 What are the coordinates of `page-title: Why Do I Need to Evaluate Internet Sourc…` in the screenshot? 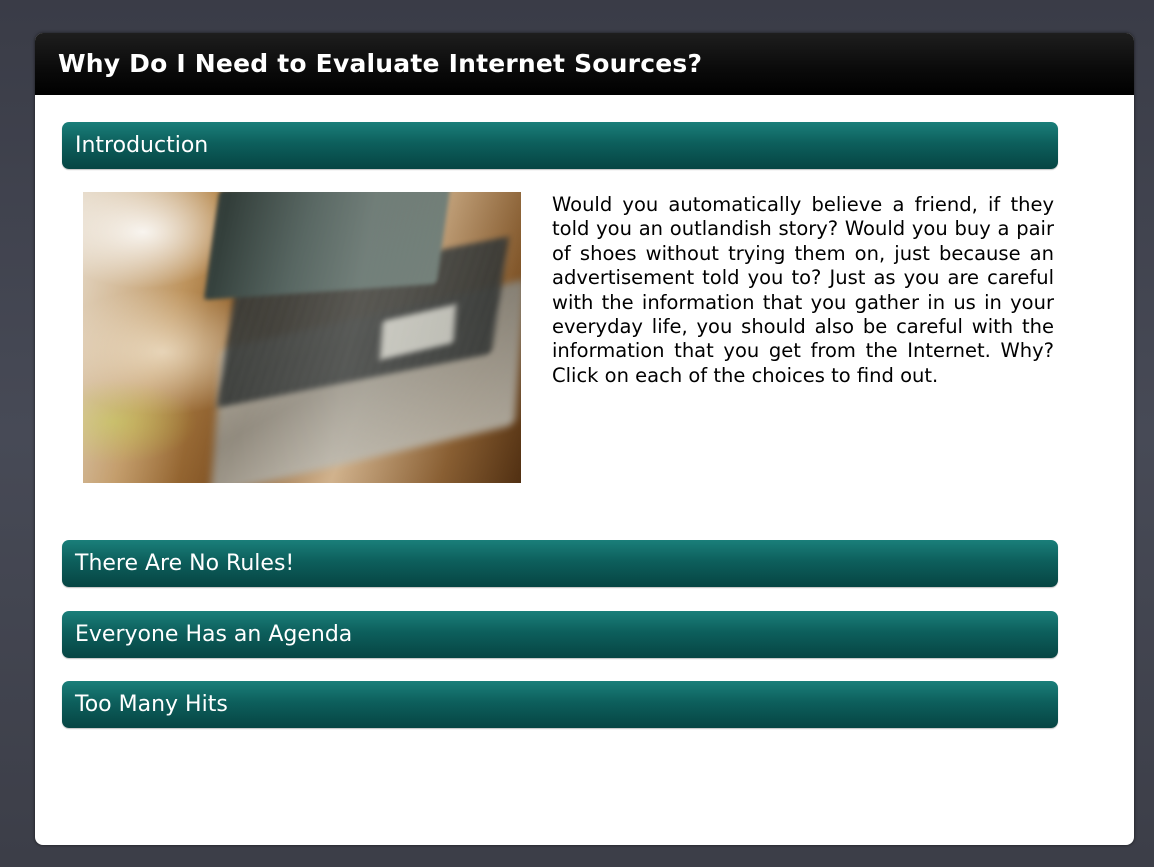 It's located at (584, 64).